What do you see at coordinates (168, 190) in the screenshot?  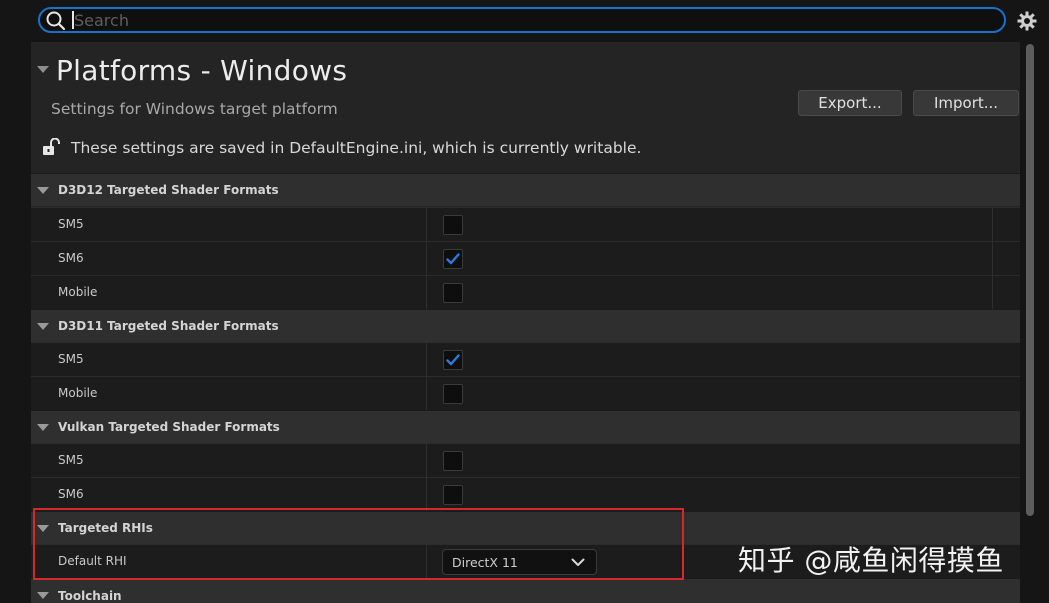 I see `section-title: D3D12 Targeted Shader Formats` at bounding box center [168, 190].